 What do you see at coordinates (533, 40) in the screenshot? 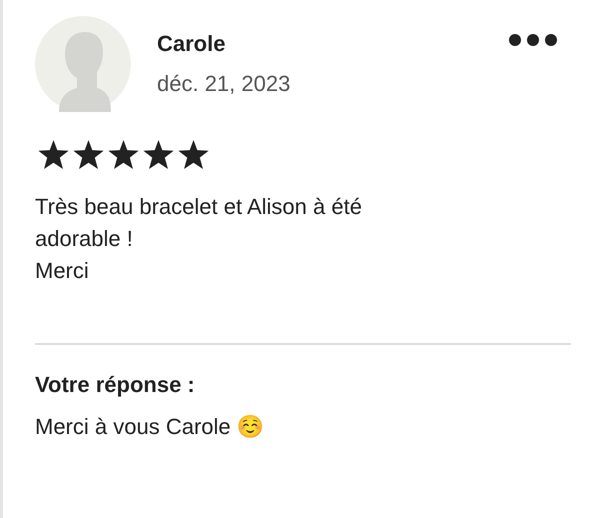
I see `more-options-icon` at bounding box center [533, 40].